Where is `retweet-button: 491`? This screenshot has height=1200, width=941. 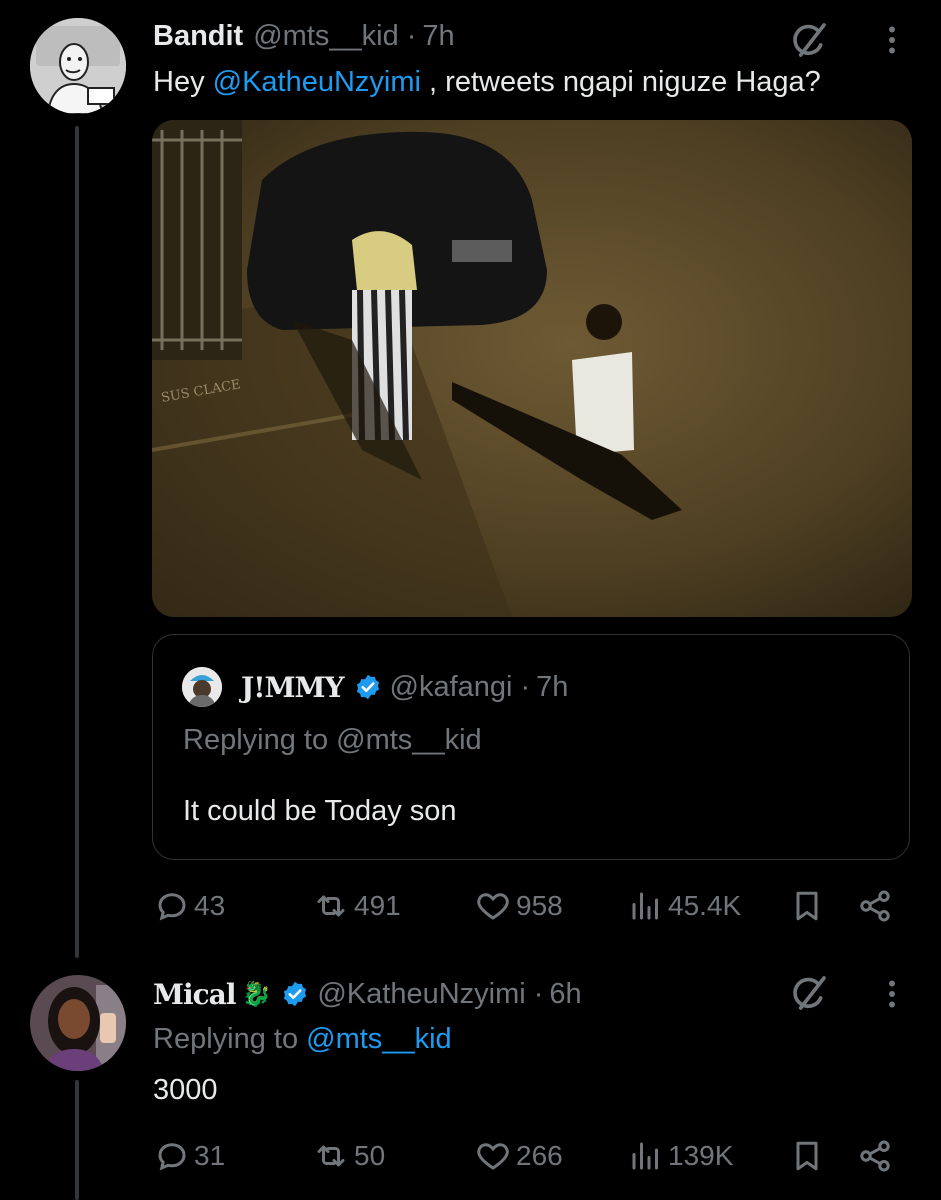 retweet-button: 491 is located at coordinates (356, 906).